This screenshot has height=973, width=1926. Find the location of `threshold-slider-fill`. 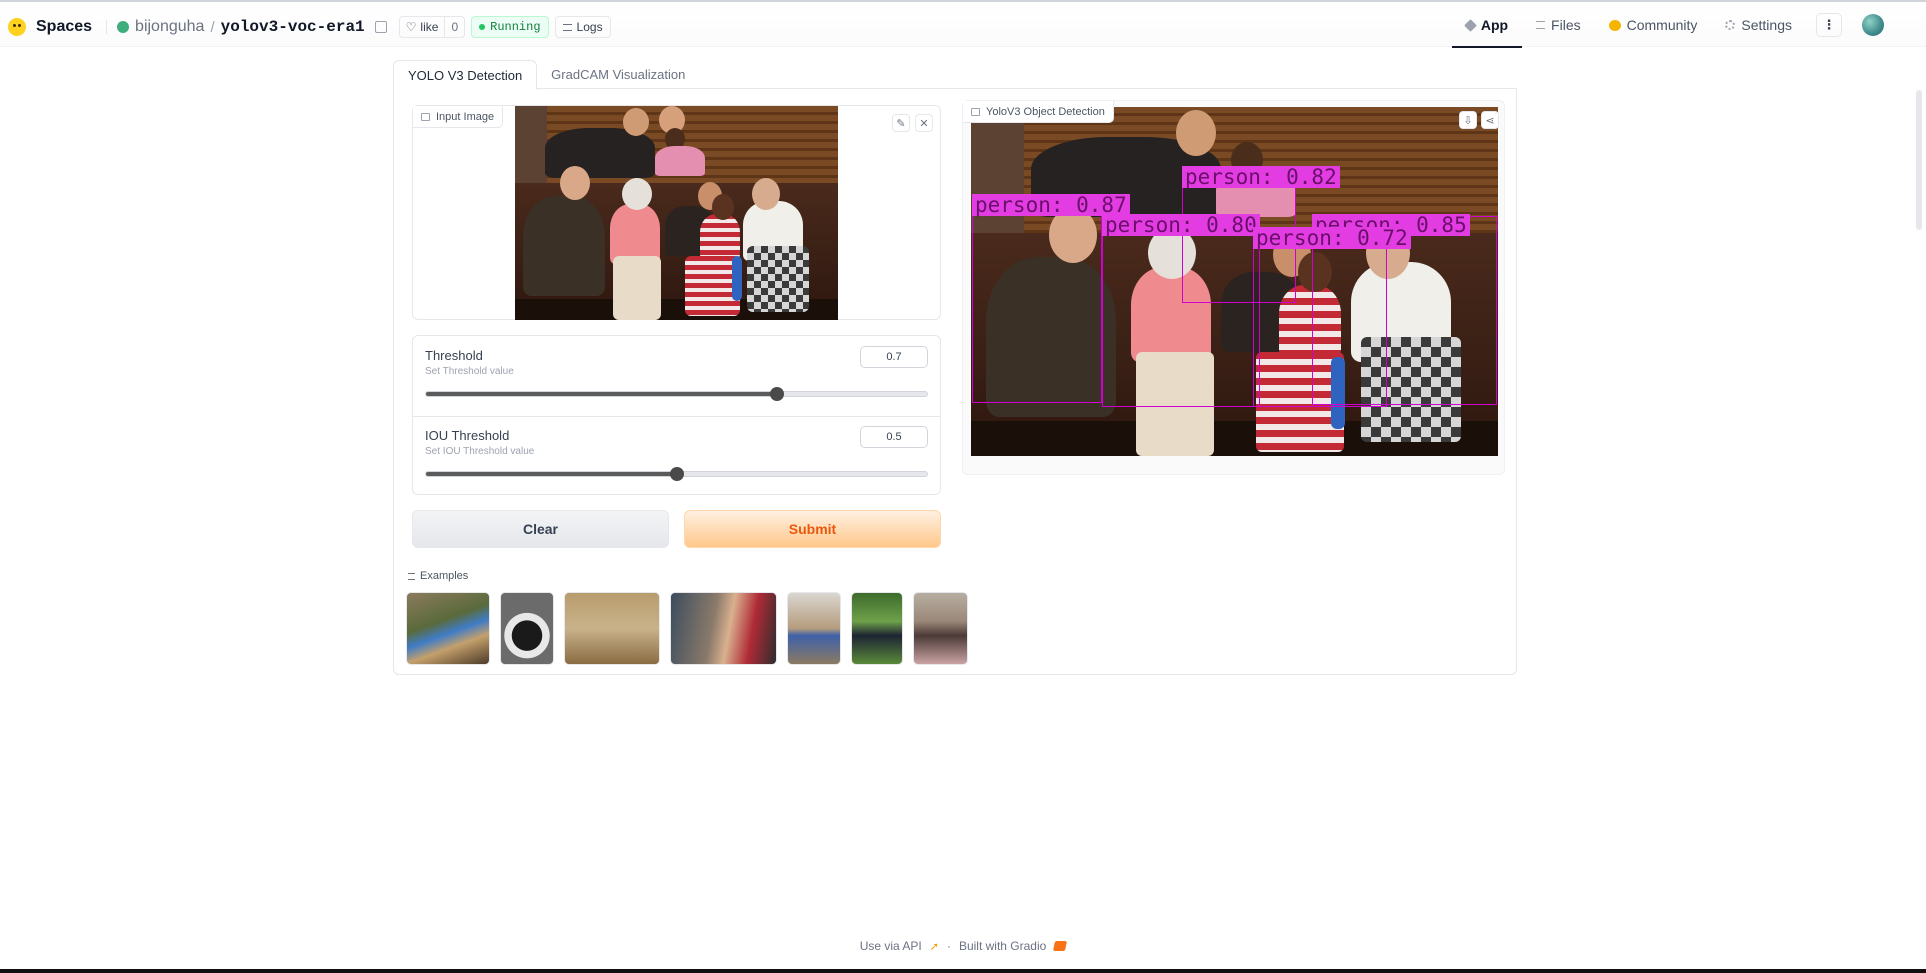

threshold-slider-fill is located at coordinates (601, 394).